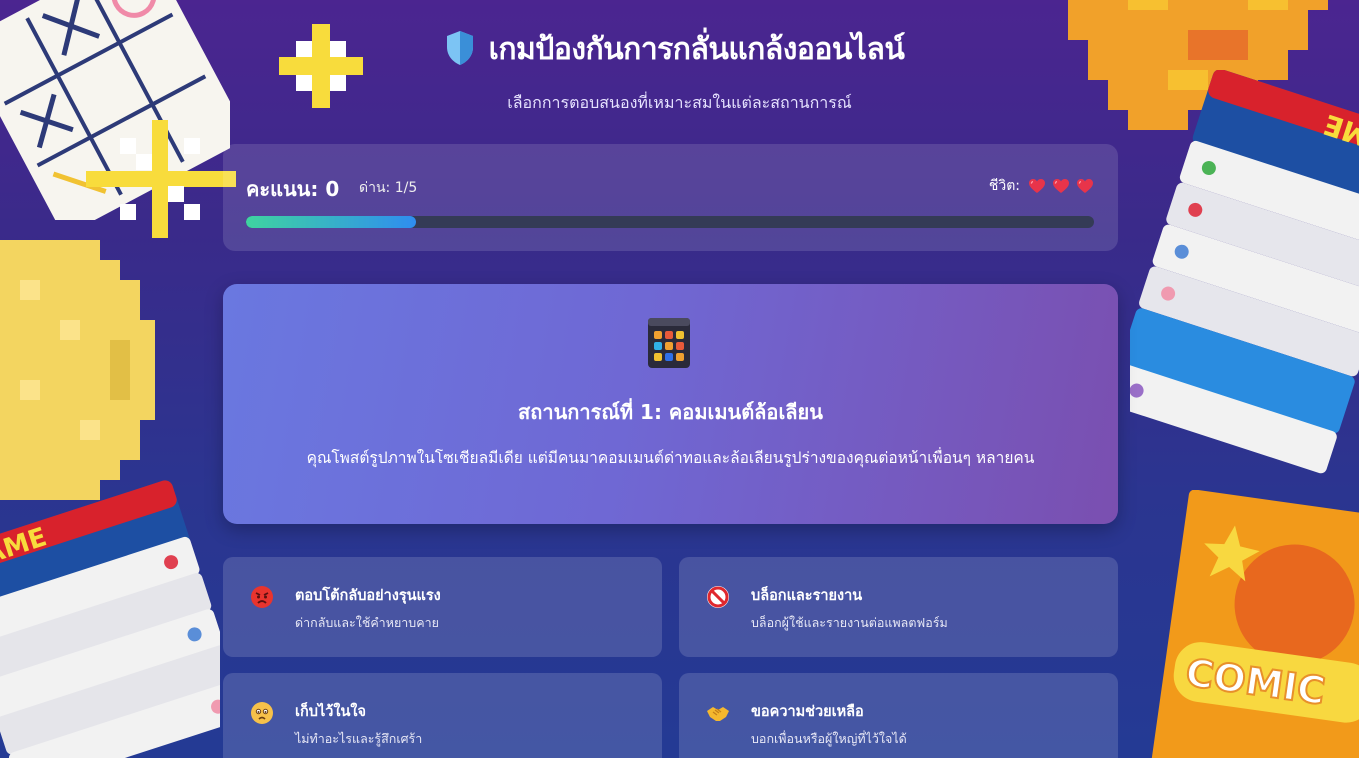 The height and width of the screenshot is (758, 1359). What do you see at coordinates (670, 197) in the screenshot?
I see `status-panel: คะแนน: 0 ด่าน: 1/5 ชีวิต:` at bounding box center [670, 197].